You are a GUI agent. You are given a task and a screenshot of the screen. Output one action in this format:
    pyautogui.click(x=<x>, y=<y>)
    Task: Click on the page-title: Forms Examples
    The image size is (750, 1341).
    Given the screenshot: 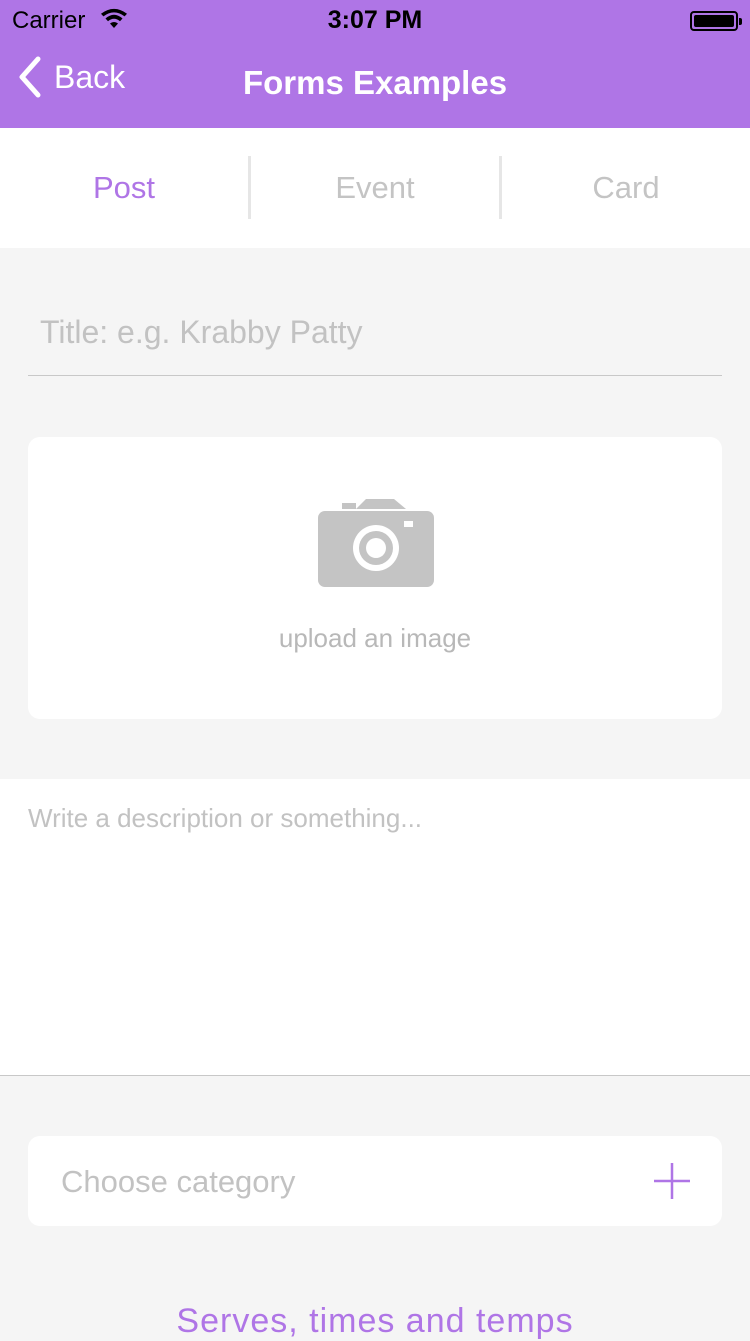 What is the action you would take?
    pyautogui.click(x=375, y=82)
    